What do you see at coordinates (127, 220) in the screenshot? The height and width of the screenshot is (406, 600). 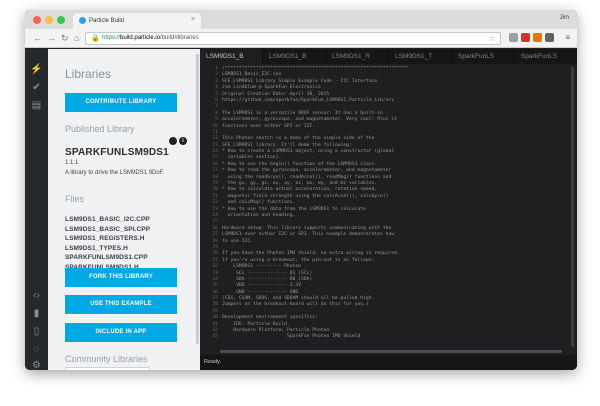 I see `file-item: LSM9DS1_BASIC_I2C.CPP` at bounding box center [127, 220].